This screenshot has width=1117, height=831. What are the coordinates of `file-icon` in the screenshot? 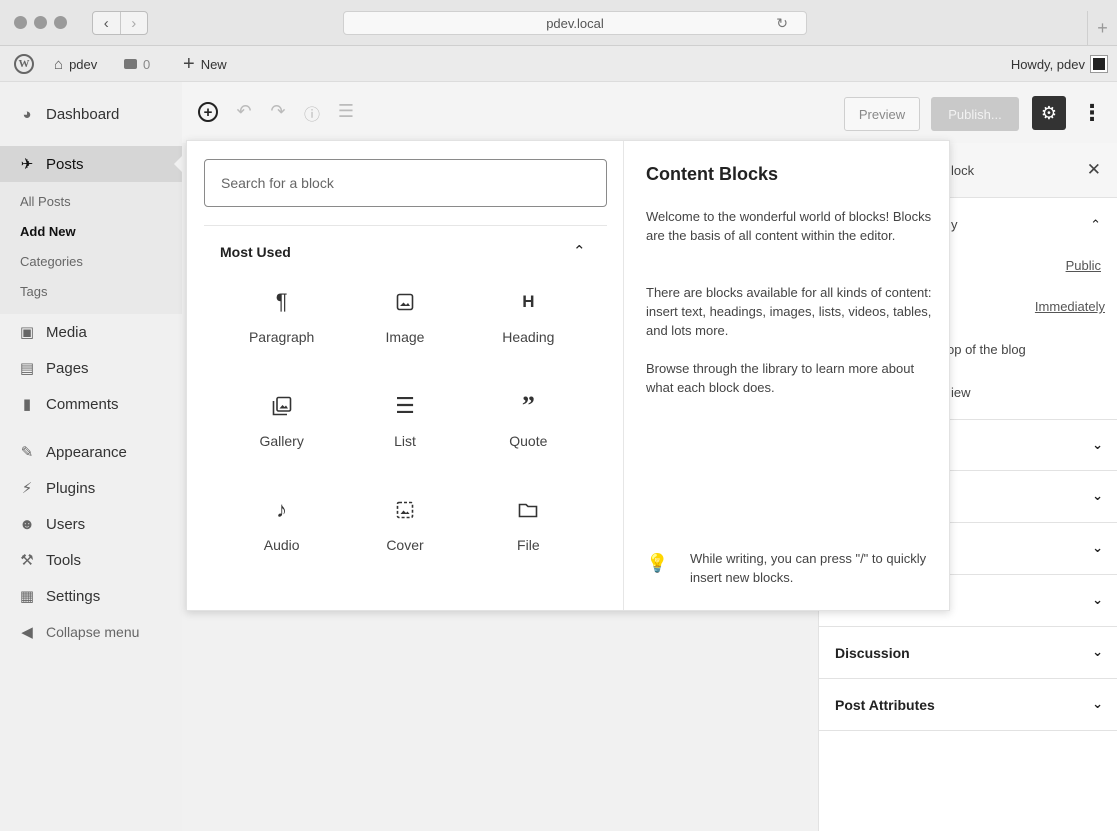 It's located at (528, 510).